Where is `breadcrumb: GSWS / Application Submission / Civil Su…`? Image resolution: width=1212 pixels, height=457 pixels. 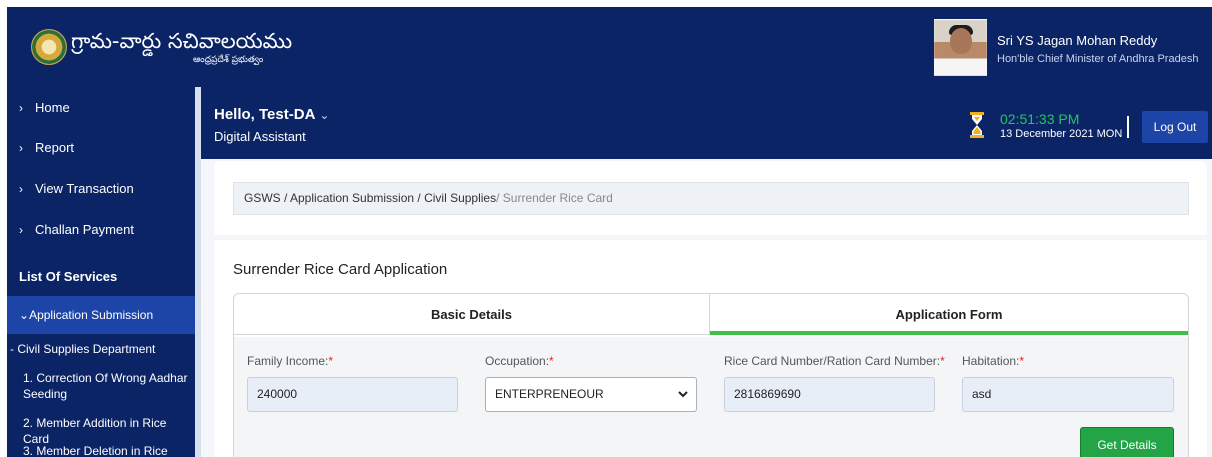
breadcrumb: GSWS / Application Submission / Civil Su… is located at coordinates (711, 198).